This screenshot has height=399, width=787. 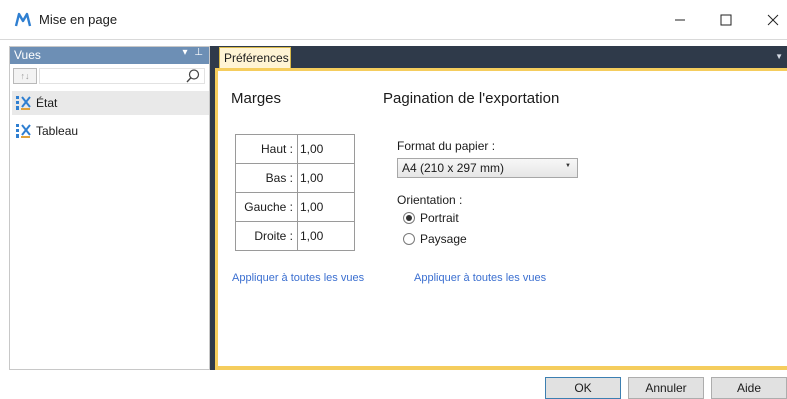 What do you see at coordinates (23, 131) in the screenshot?
I see `table-icon` at bounding box center [23, 131].